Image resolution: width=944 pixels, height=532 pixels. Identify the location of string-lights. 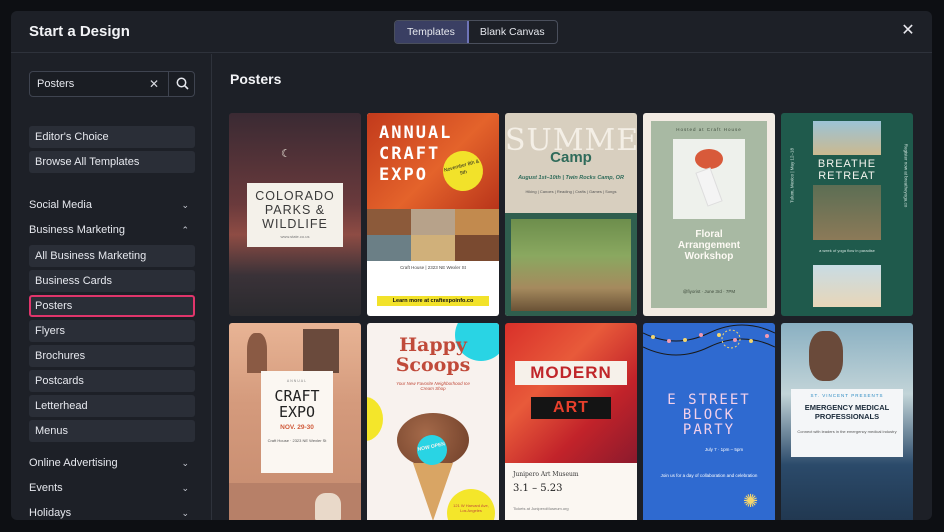
(709, 340).